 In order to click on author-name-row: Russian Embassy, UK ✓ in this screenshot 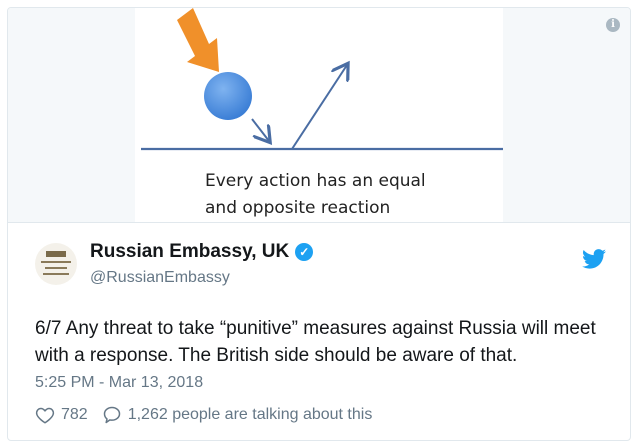, I will do `click(202, 252)`.